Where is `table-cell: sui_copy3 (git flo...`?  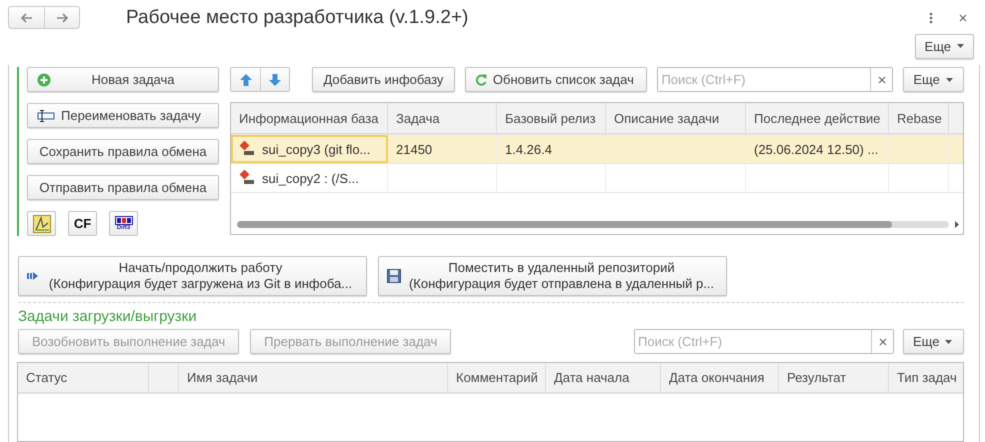 table-cell: sui_copy3 (git flo... is located at coordinates (309, 149).